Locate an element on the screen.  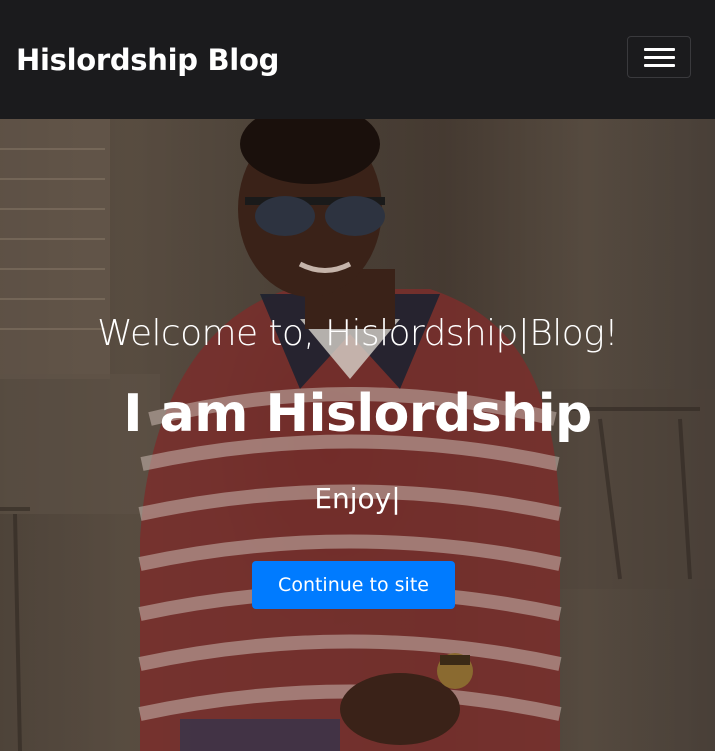
navbar-toggle-button is located at coordinates (659, 57).